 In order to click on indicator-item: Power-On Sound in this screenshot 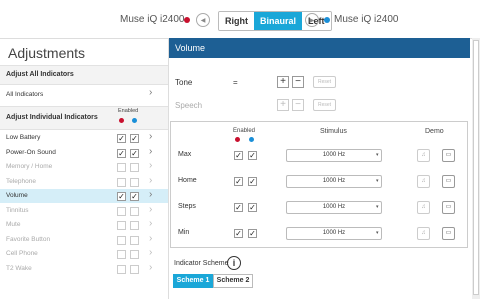, I will do `click(84, 153)`.